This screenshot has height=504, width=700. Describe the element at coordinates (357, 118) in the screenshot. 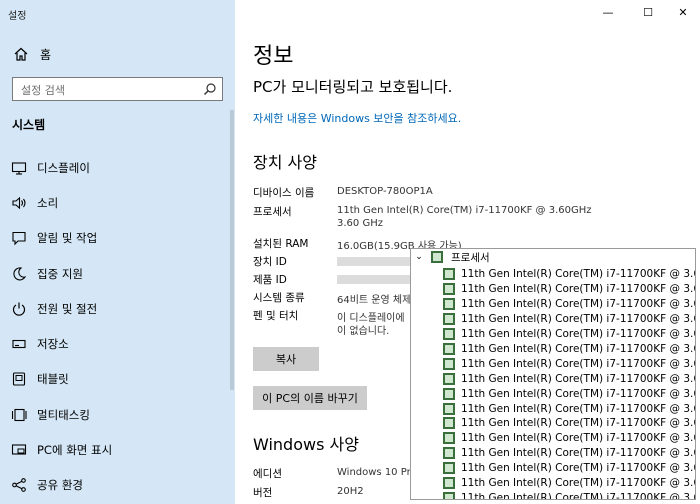

I see `security-link: 자세한 내용은 Windows 보안을 참조하세요.` at that location.